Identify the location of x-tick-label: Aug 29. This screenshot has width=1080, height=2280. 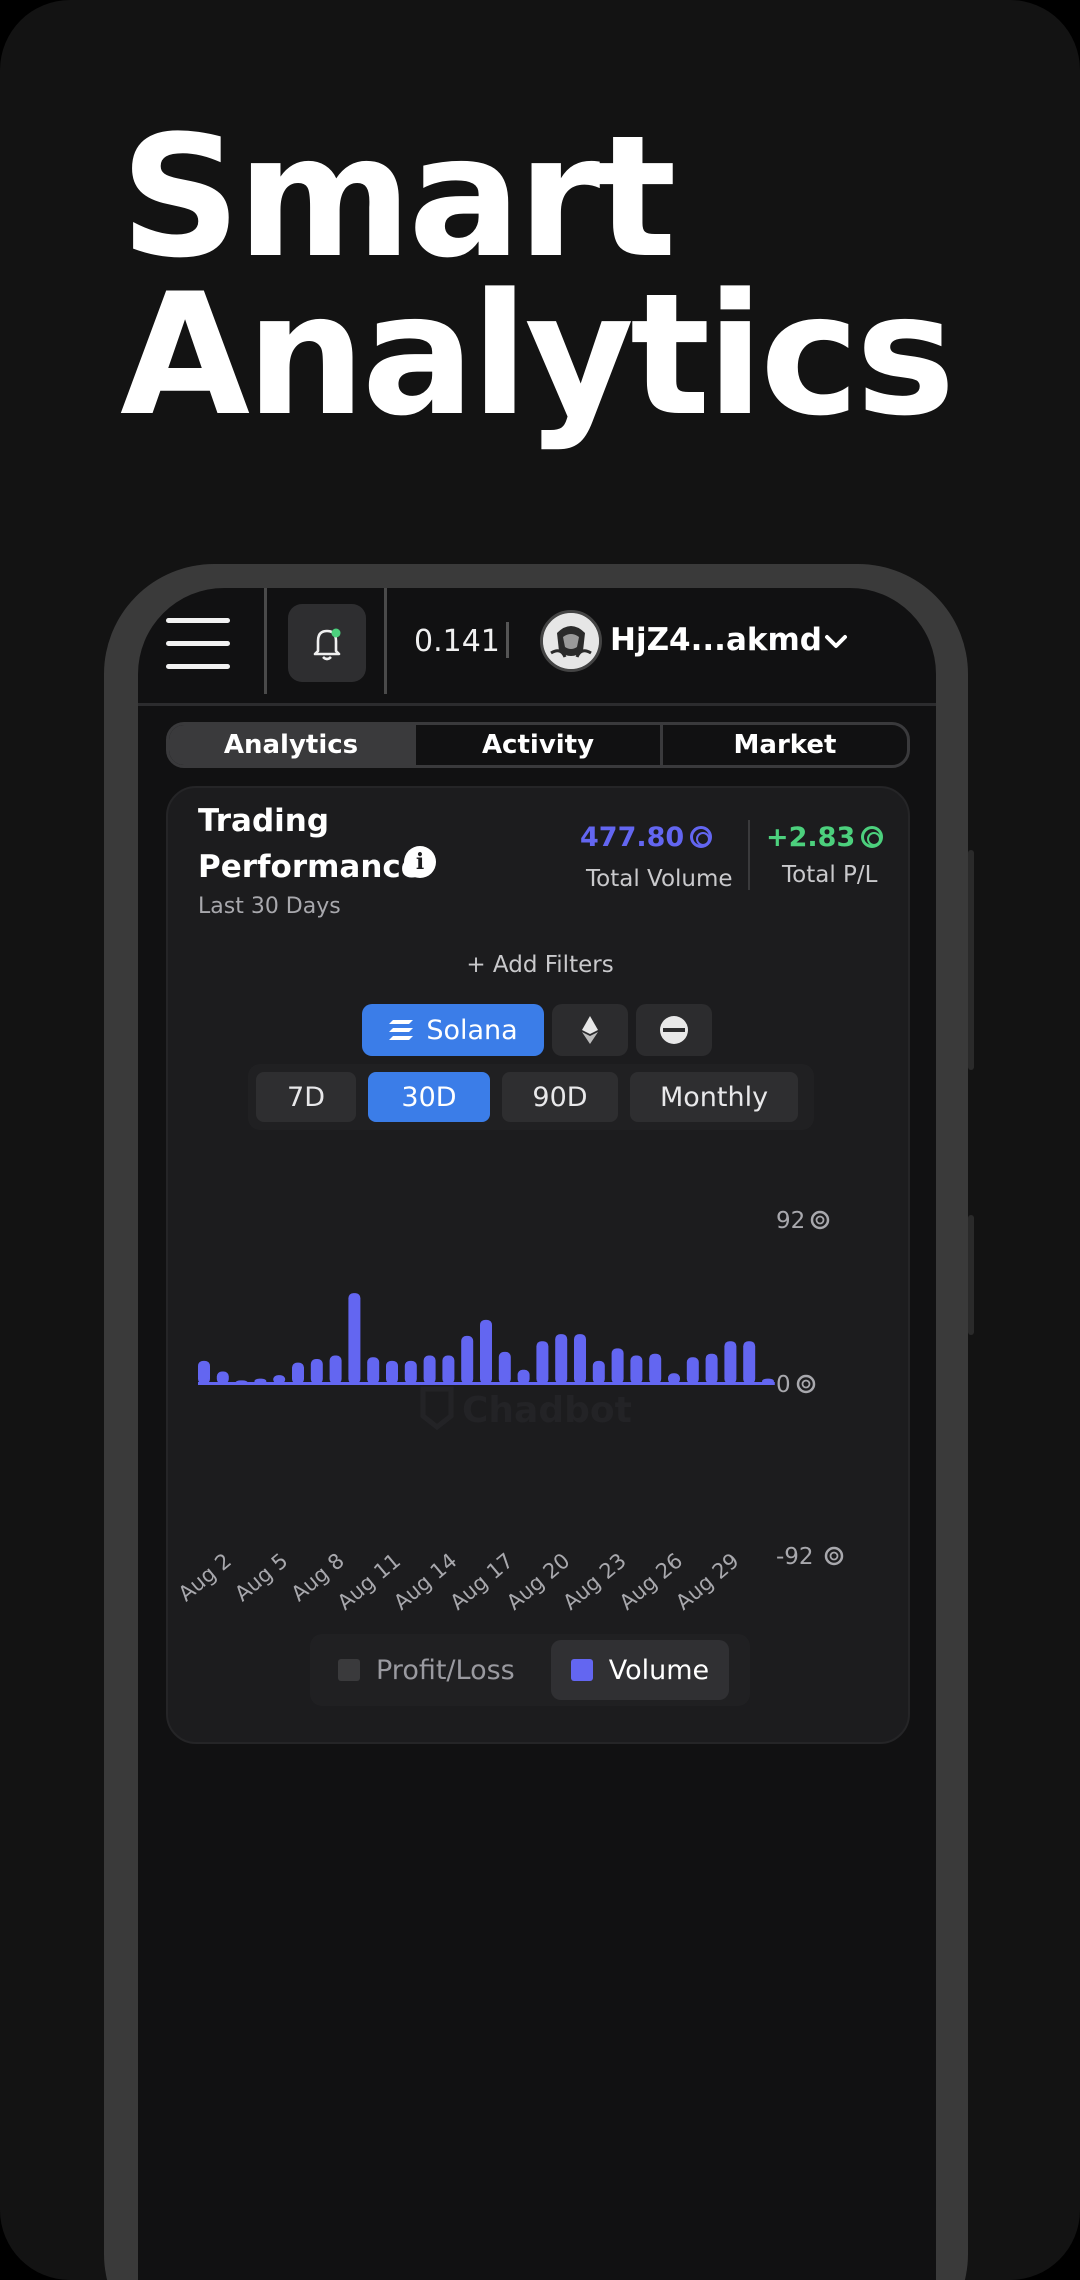
(707, 1581).